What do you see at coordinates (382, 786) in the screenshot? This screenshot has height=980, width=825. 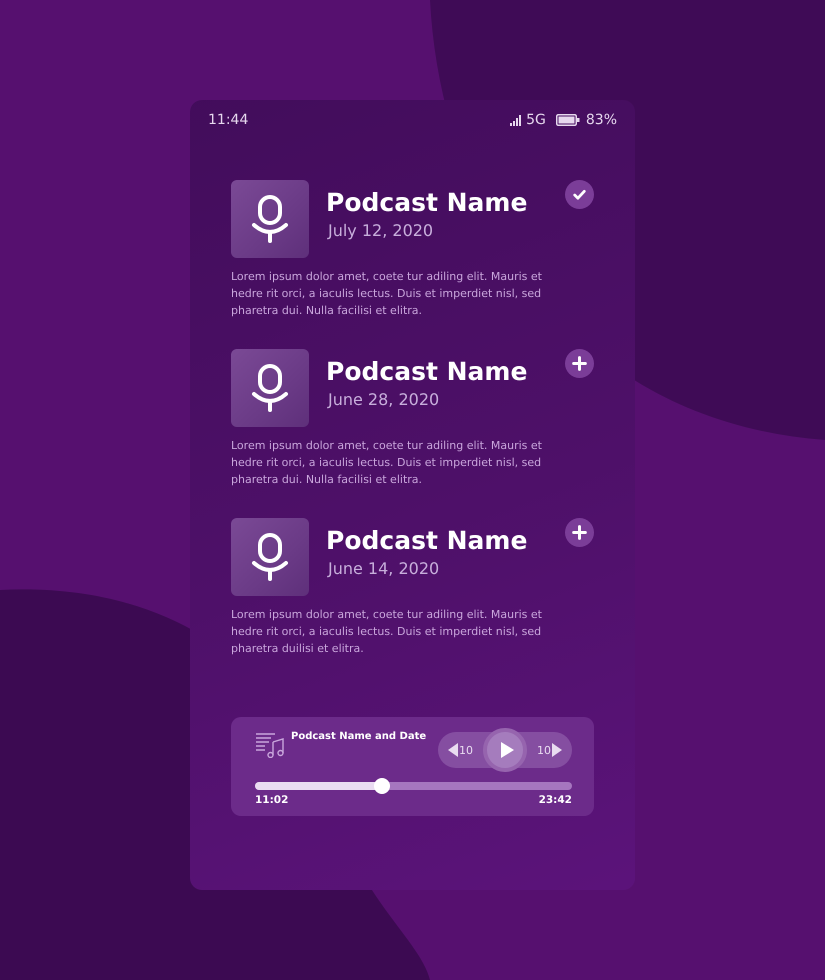 I see `progress-handle` at bounding box center [382, 786].